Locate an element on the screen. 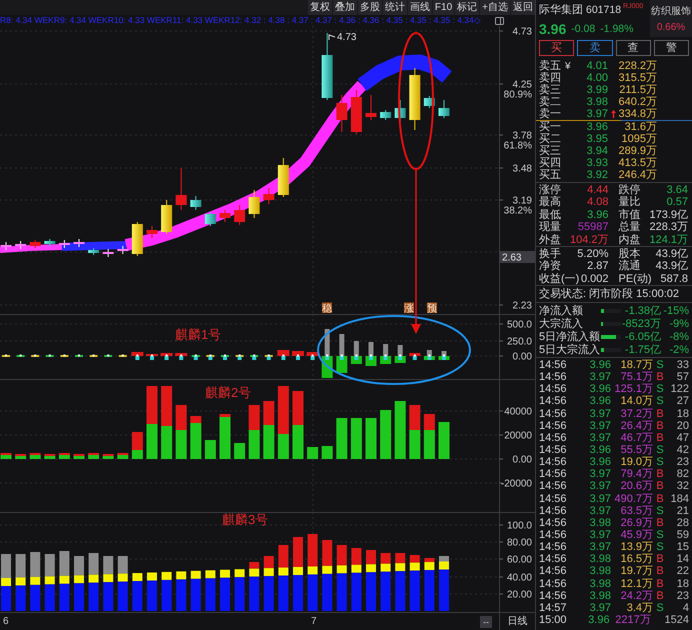 This screenshot has height=630, width=692. flow-value: -1.38亿 is located at coordinates (642, 310).